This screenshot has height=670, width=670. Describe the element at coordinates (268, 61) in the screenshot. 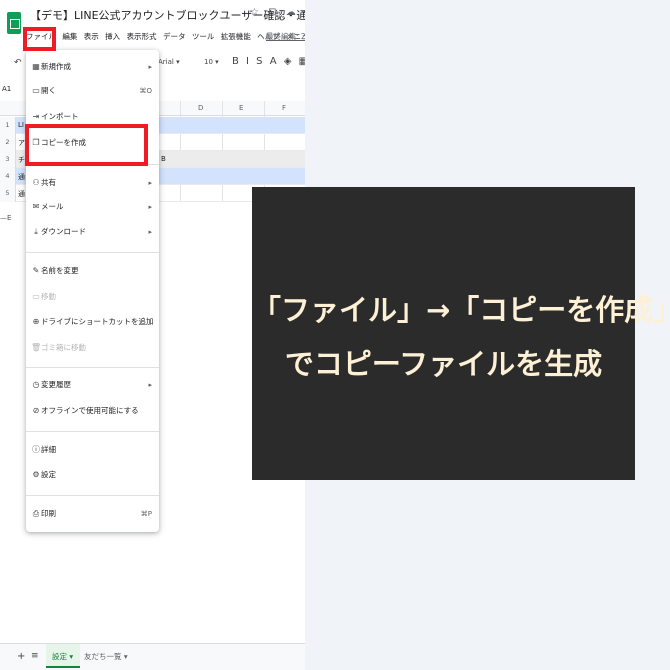

I see `format-buttons-icons: B I S A ◈ ▦` at that location.